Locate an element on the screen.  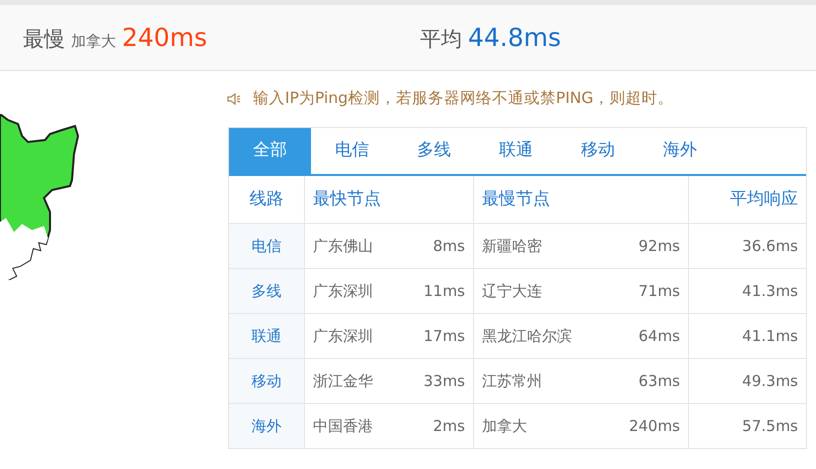
table-cell-text: 广东佛山 is located at coordinates (343, 246).